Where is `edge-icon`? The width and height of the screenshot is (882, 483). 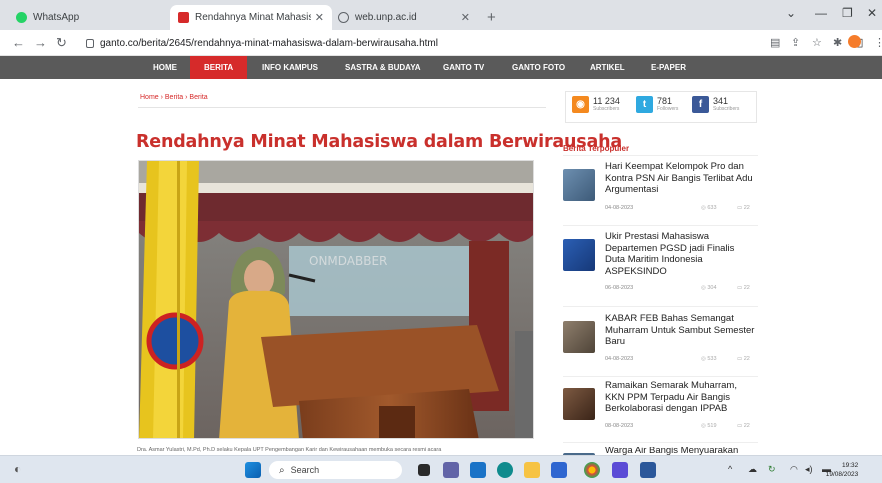 edge-icon is located at coordinates (505, 470).